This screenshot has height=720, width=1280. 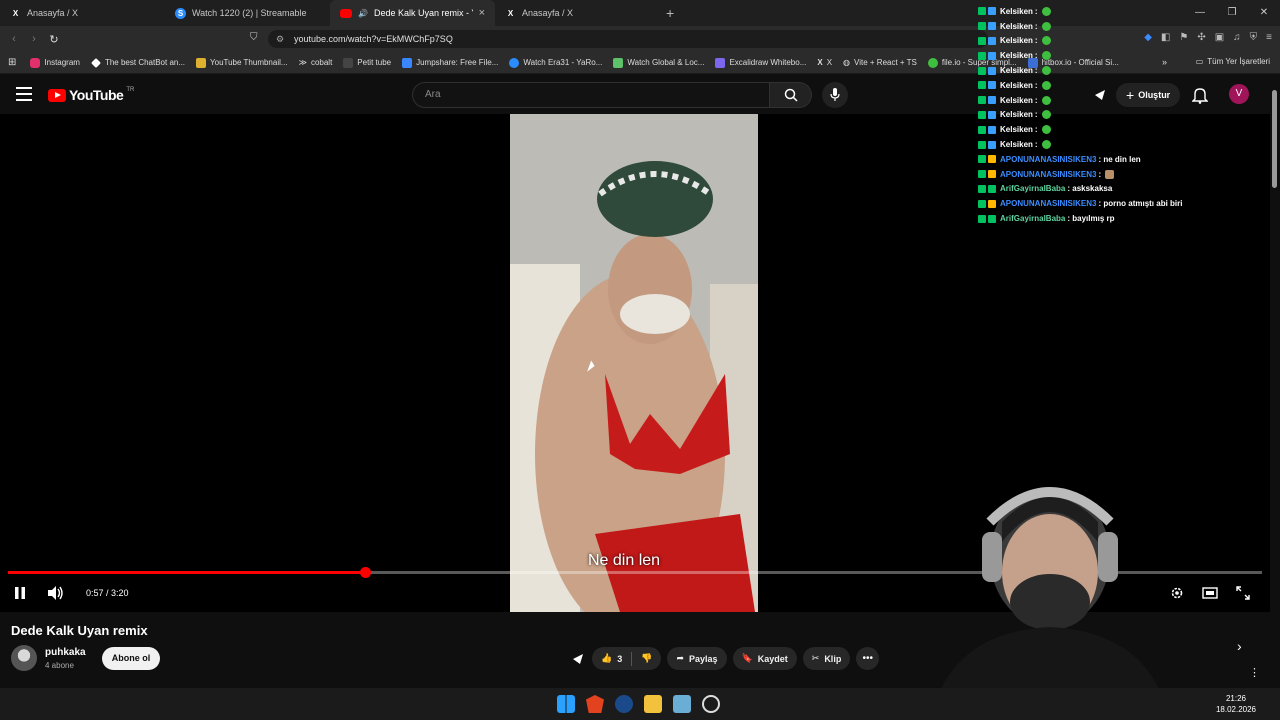 I want to click on system-monitor-icon, so click(x=682, y=704).